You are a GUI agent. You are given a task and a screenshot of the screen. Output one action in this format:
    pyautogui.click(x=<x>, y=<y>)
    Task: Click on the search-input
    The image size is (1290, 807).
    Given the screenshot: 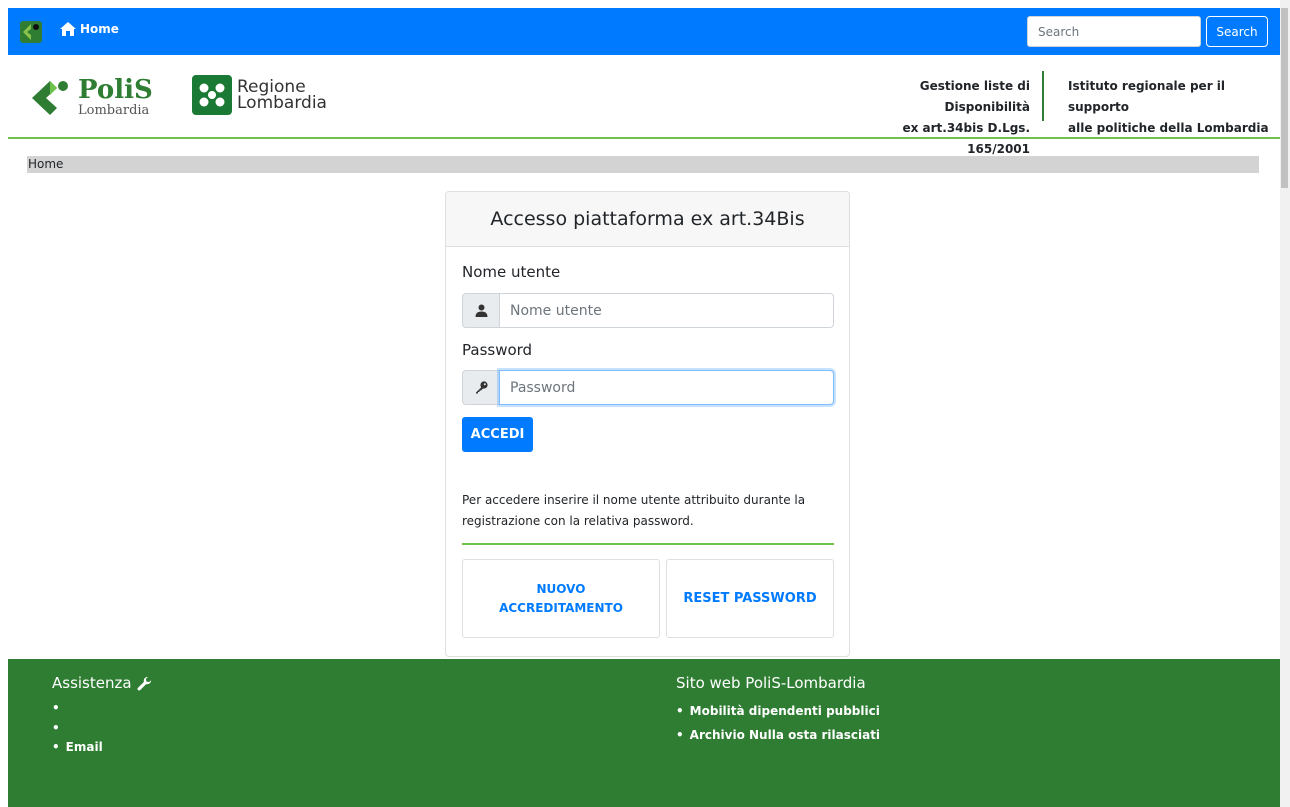 What is the action you would take?
    pyautogui.click(x=1114, y=31)
    